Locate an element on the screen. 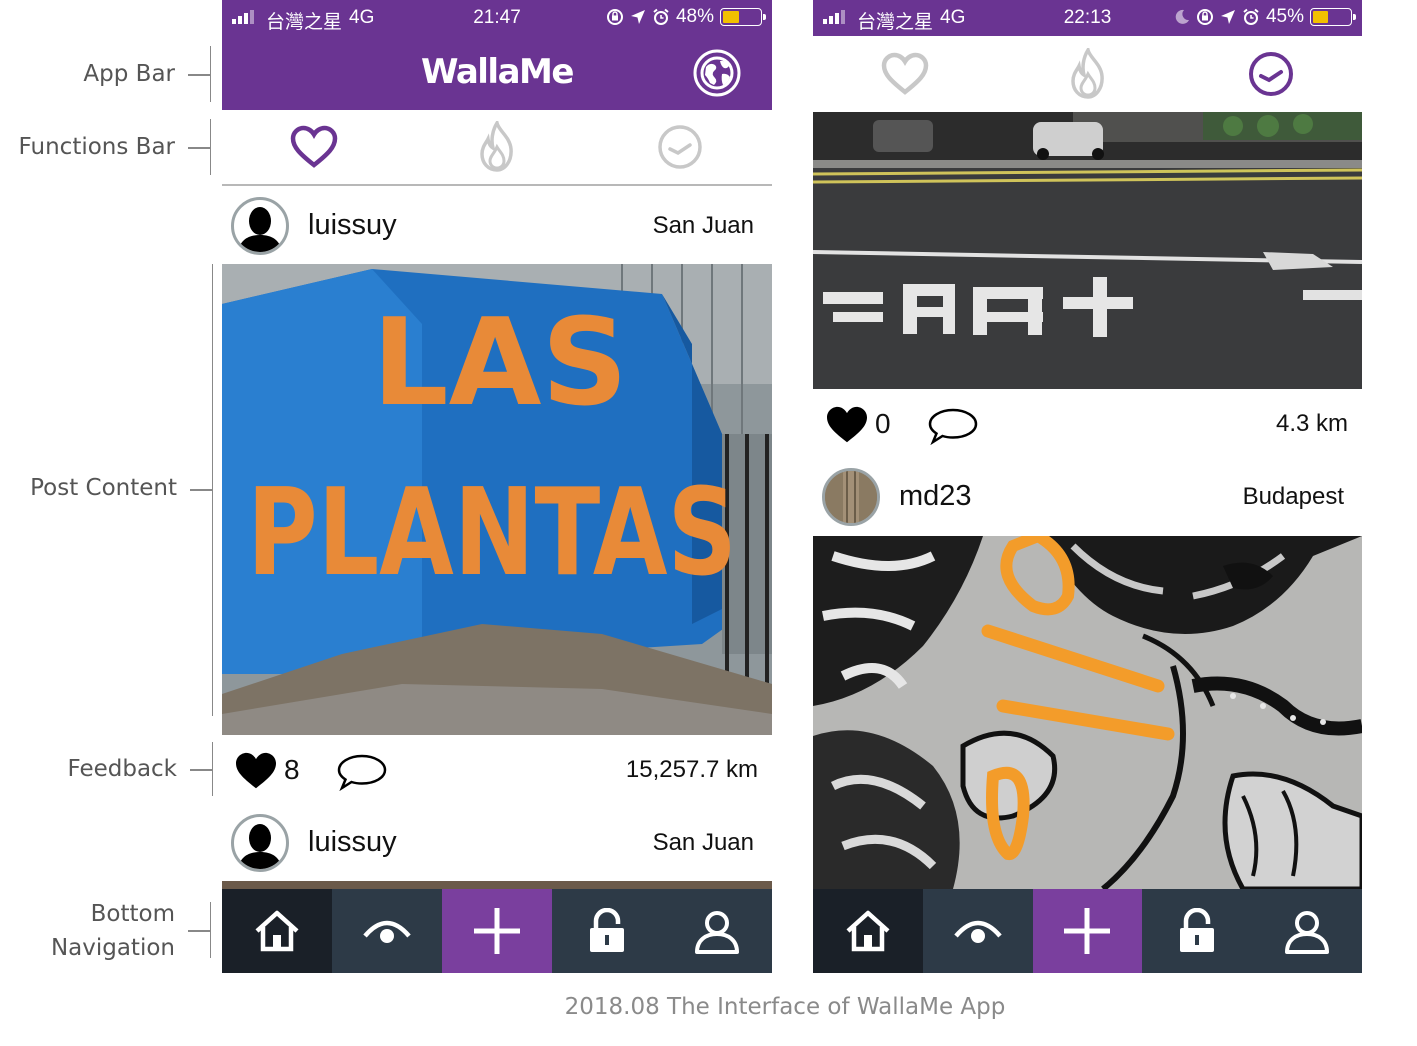 This screenshot has width=1417, height=1046. annotation-feedback: Feedback is located at coordinates (122, 769).